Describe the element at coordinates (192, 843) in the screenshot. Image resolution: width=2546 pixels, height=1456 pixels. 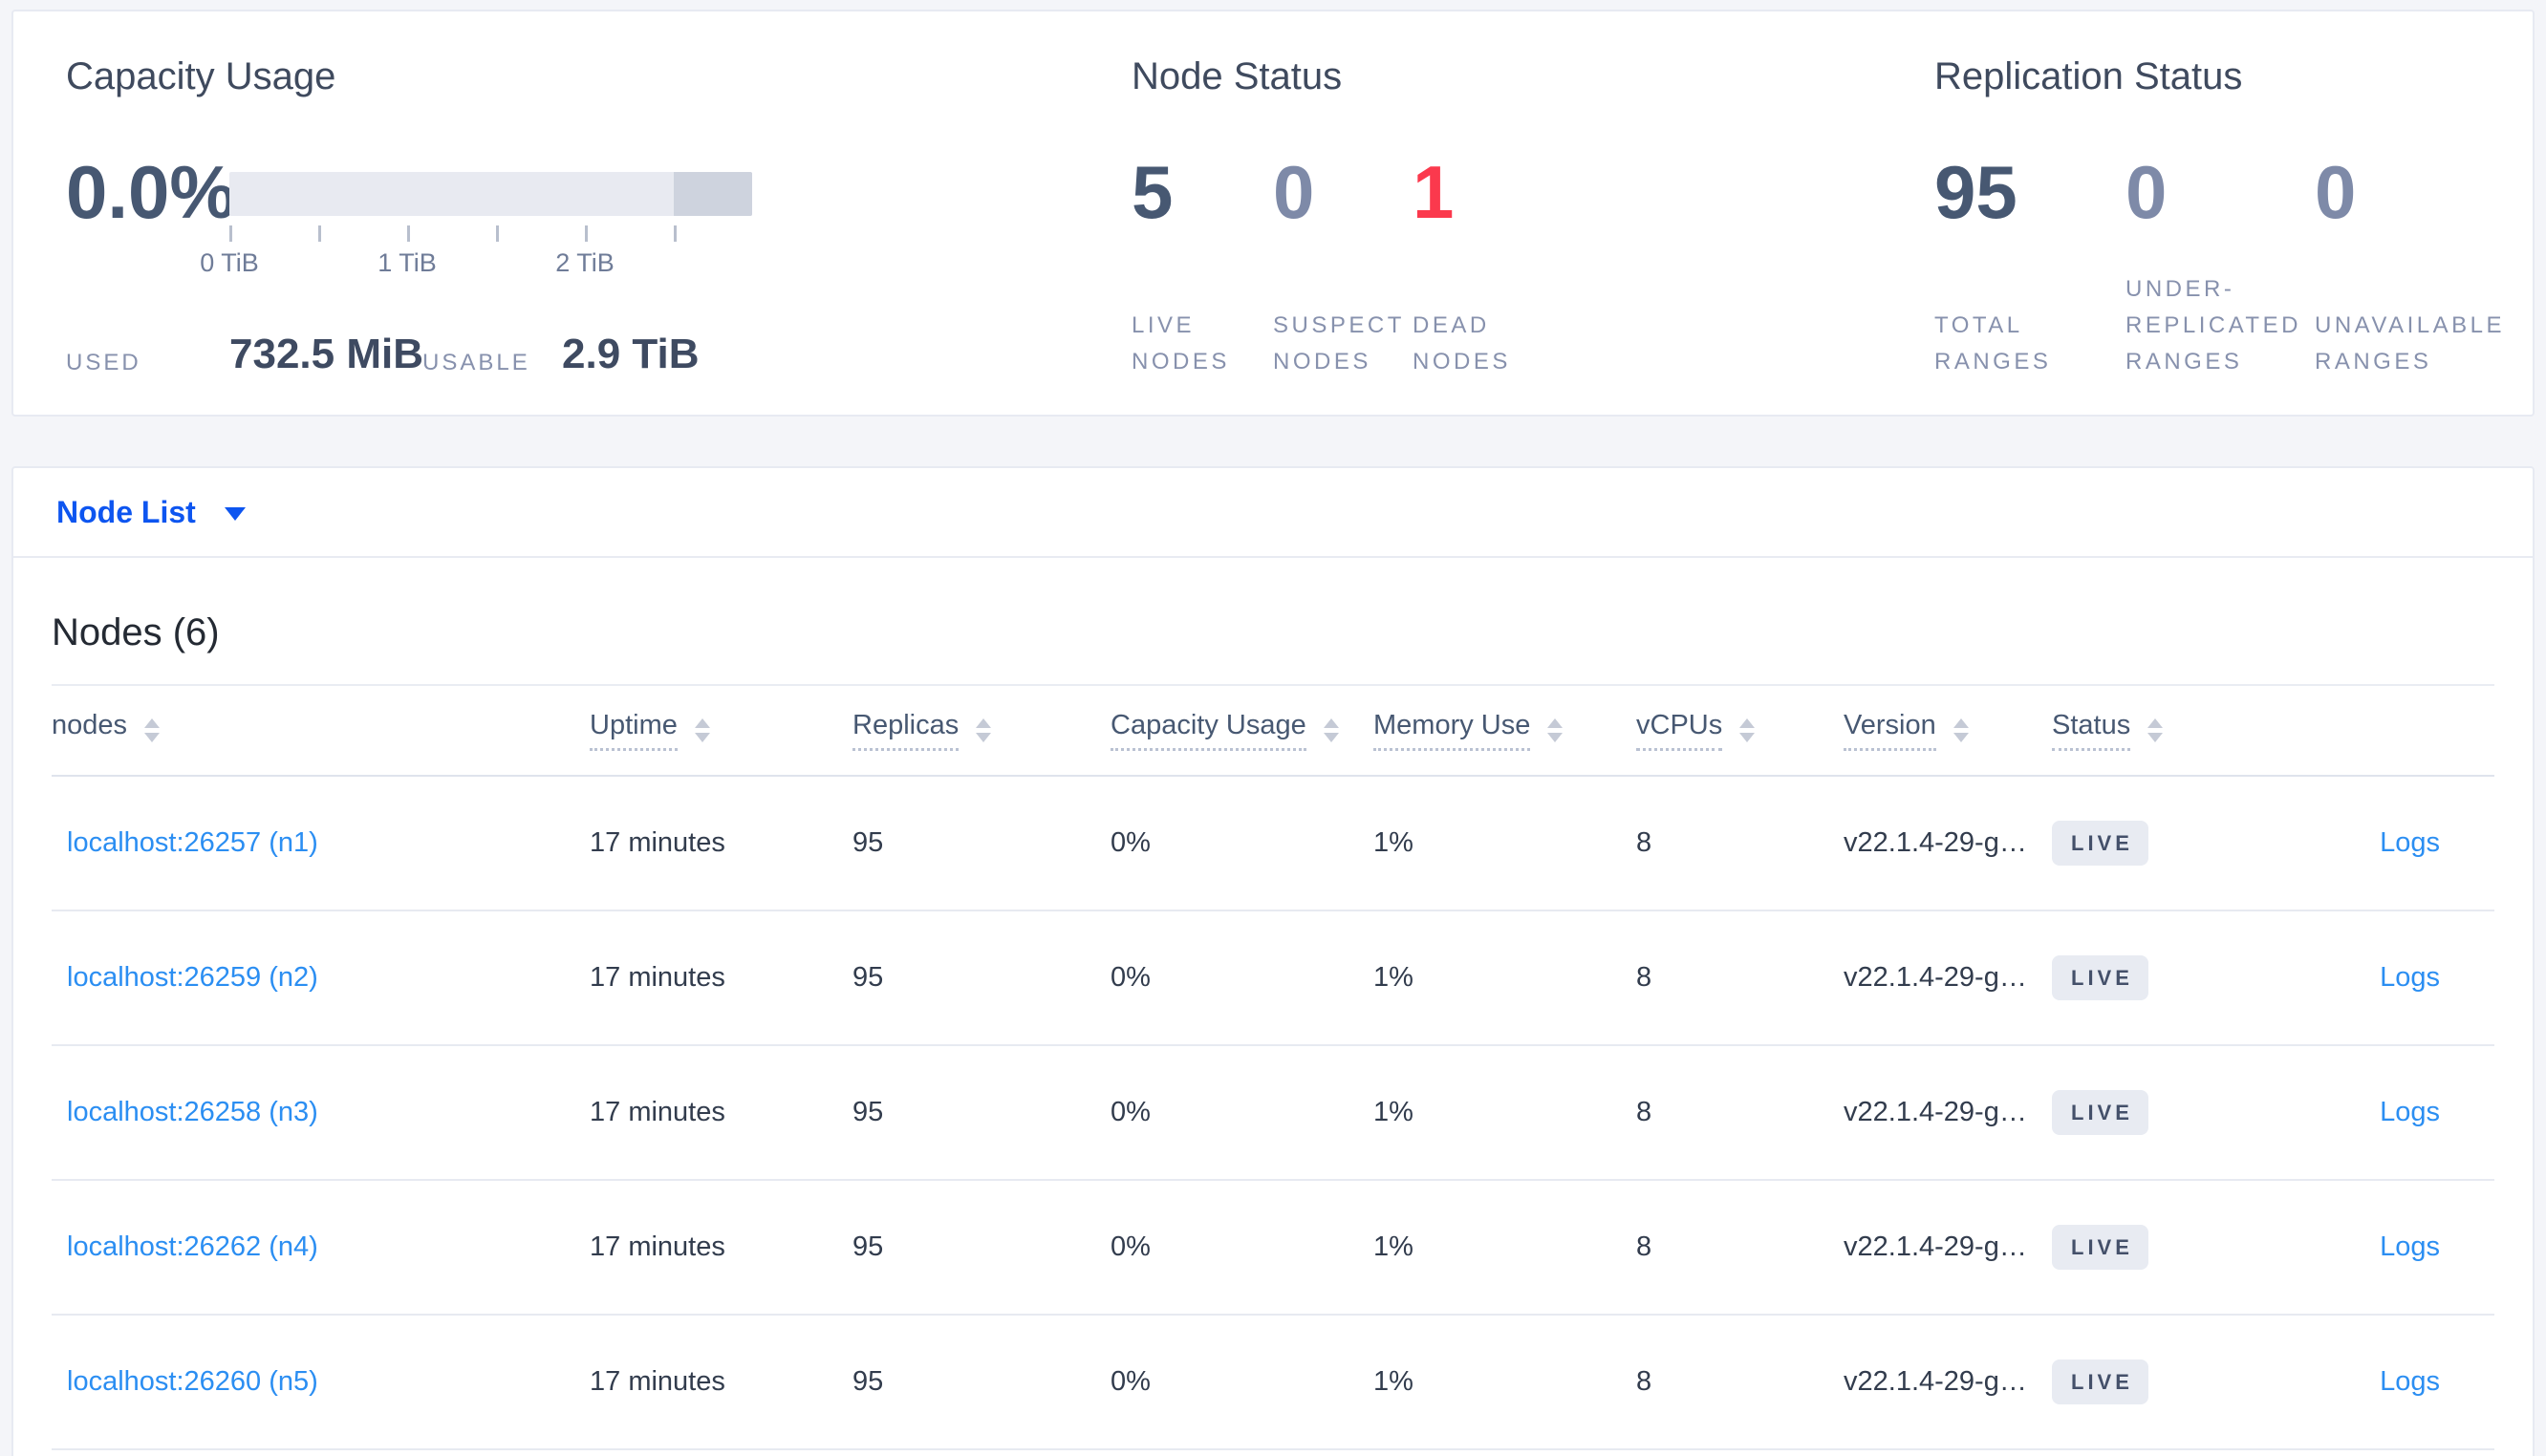
I see `node-link: localhost:26257 (n1)` at that location.